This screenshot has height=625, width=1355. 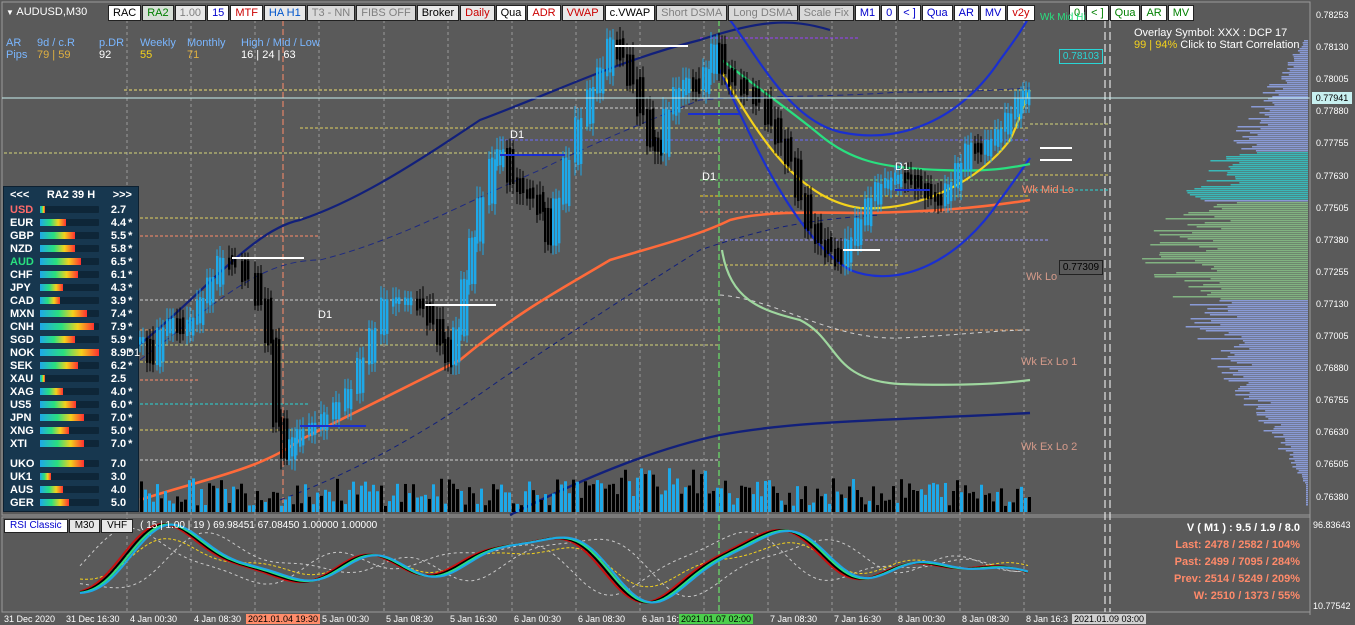 What do you see at coordinates (22, 430) in the screenshot?
I see `strength-currency: XNG` at bounding box center [22, 430].